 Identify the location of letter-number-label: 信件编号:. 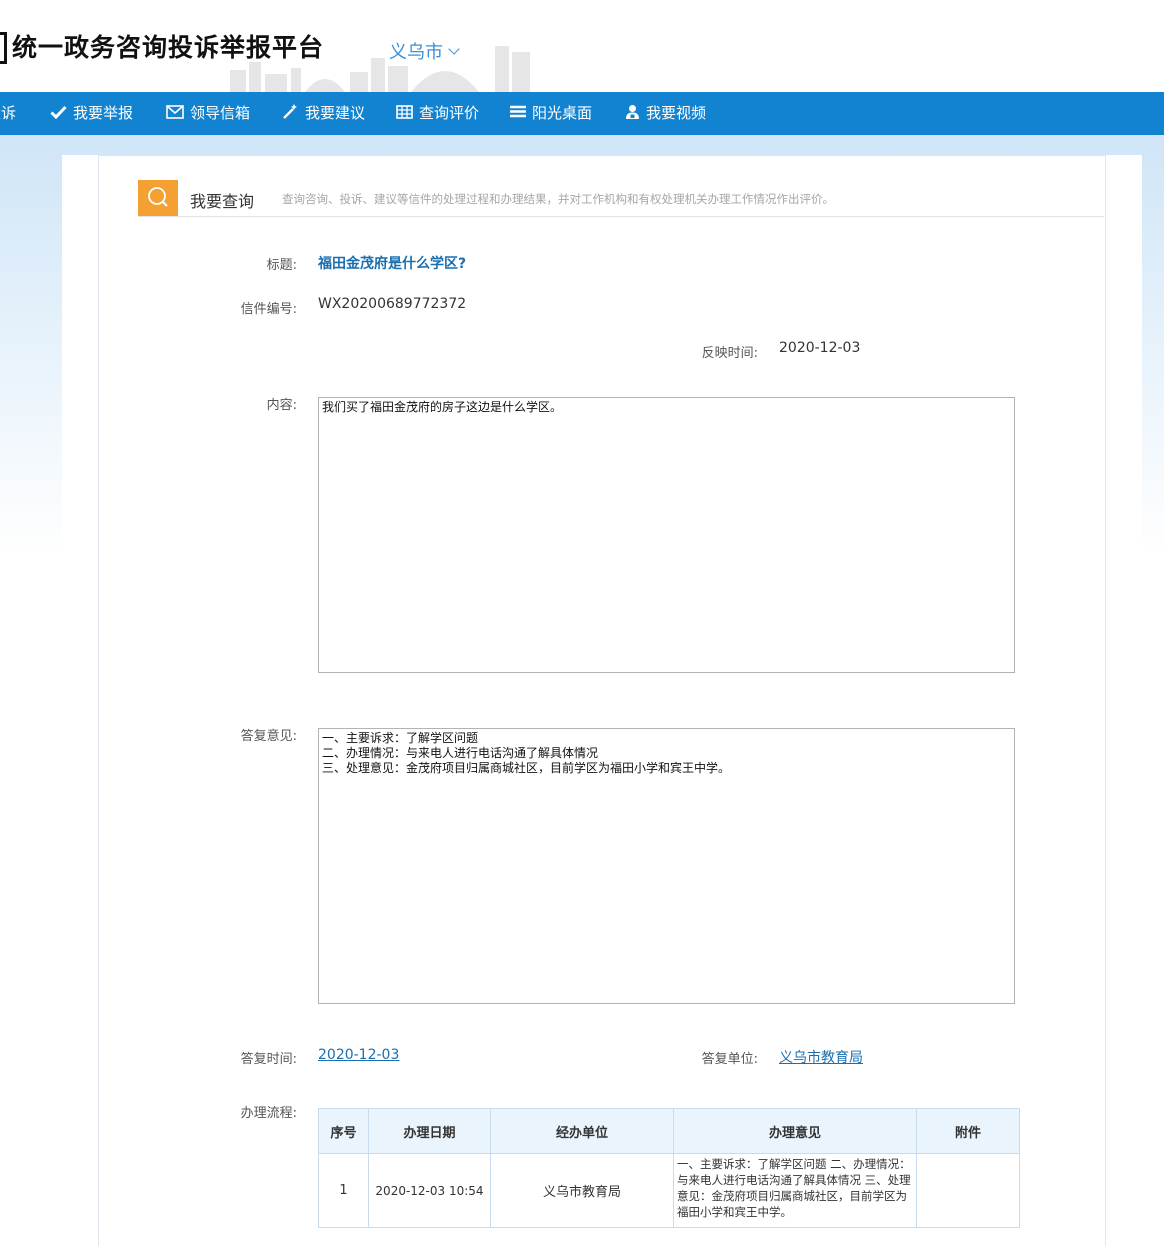
(268, 309).